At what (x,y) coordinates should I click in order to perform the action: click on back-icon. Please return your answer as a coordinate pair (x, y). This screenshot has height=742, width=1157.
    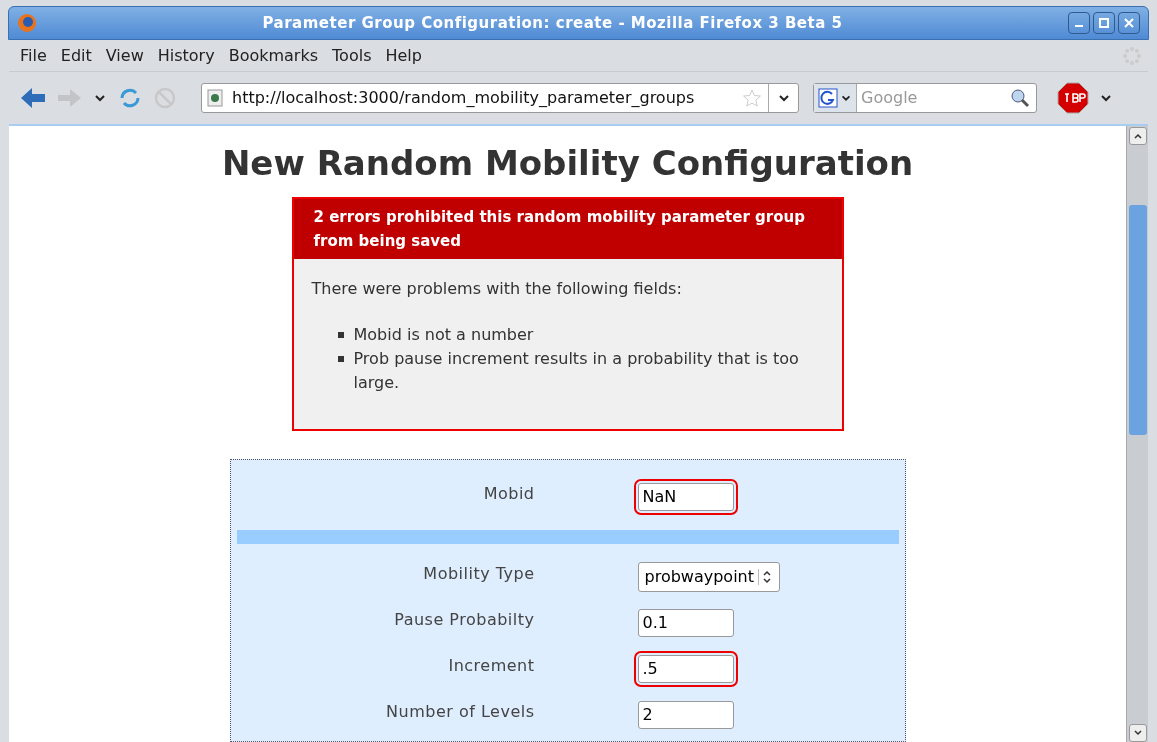
    Looking at the image, I should click on (33, 98).